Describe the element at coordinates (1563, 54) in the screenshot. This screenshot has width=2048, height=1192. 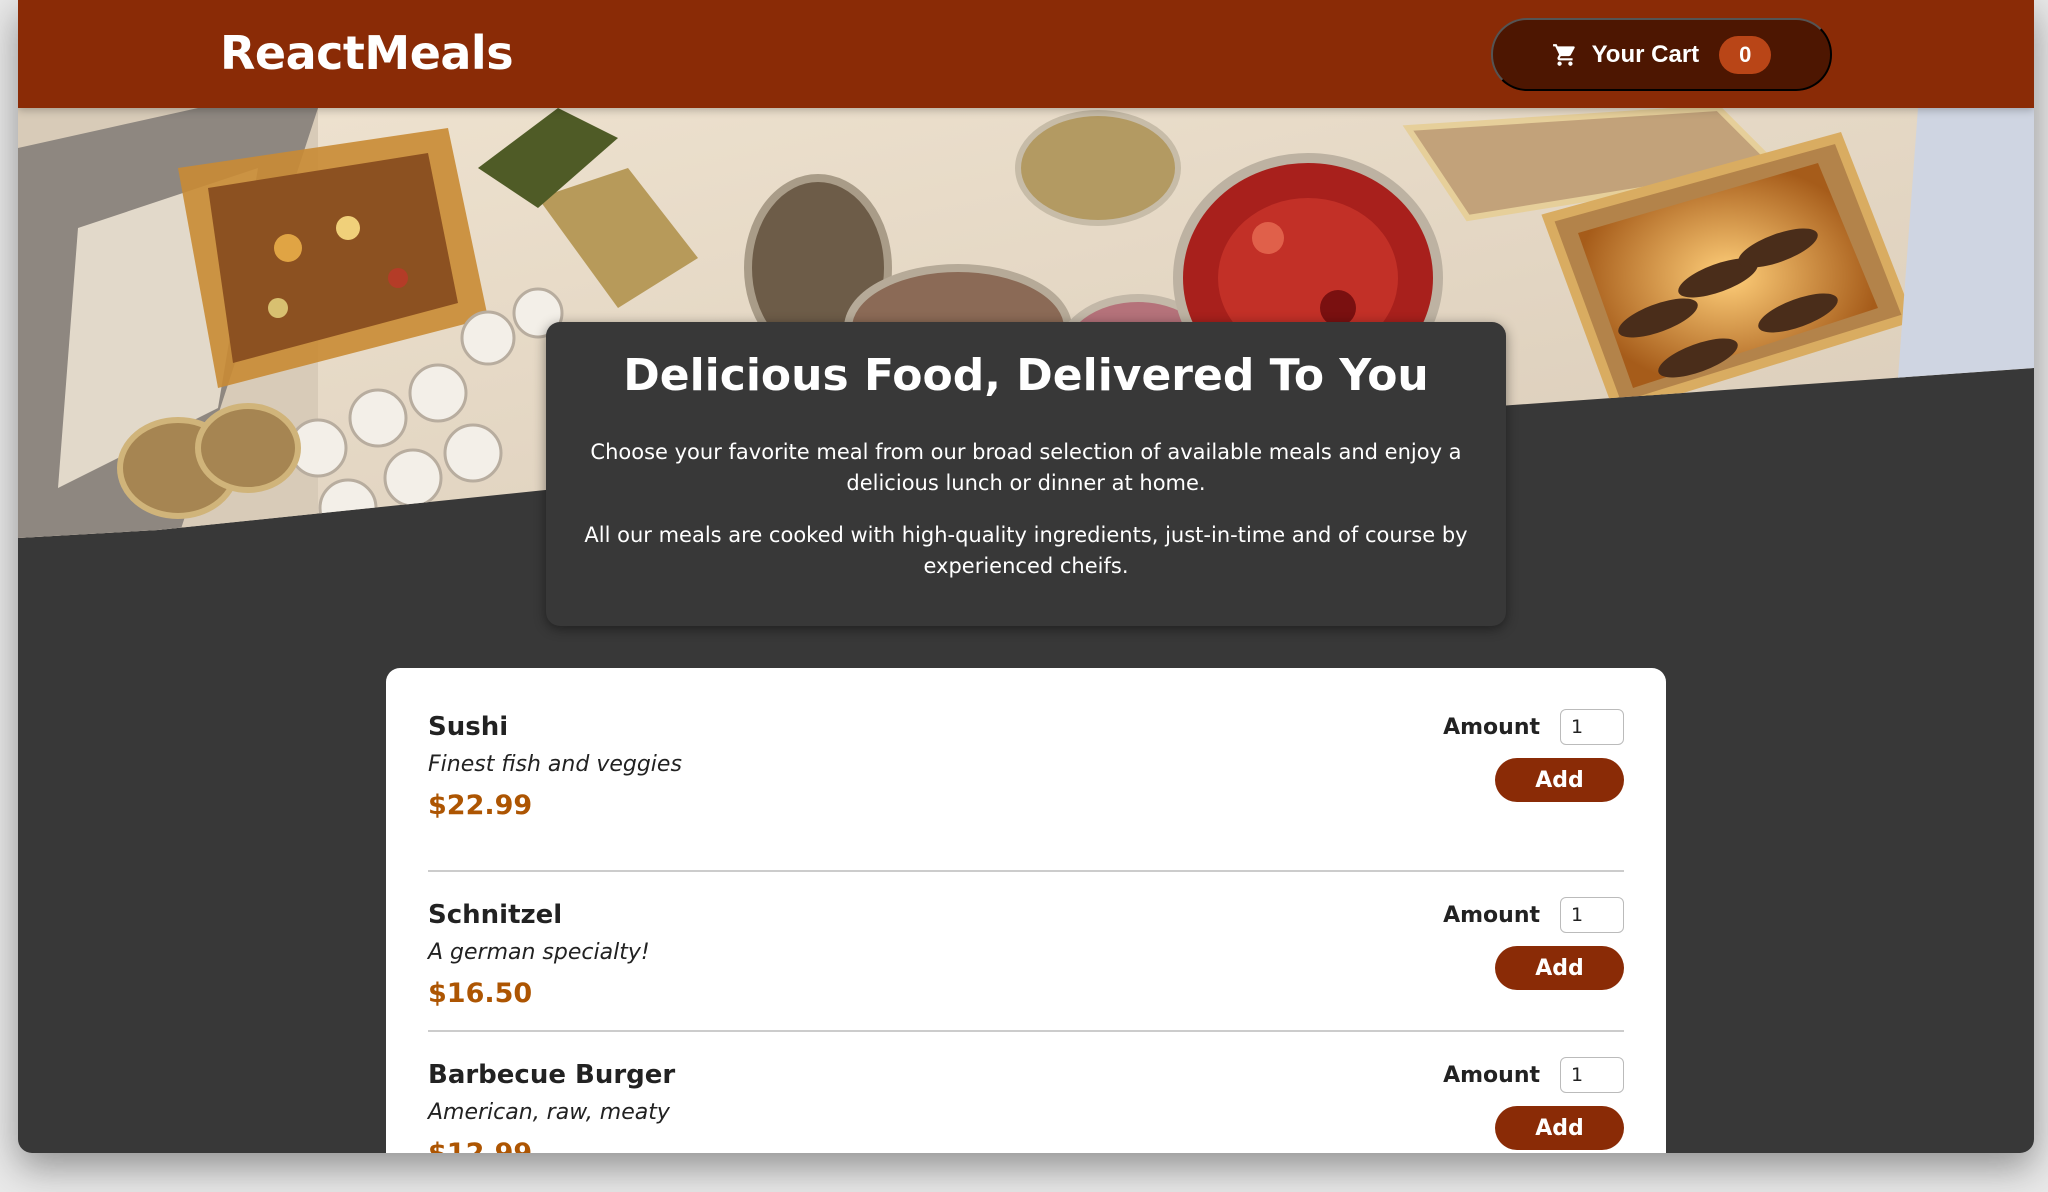
I see `cart-icon` at that location.